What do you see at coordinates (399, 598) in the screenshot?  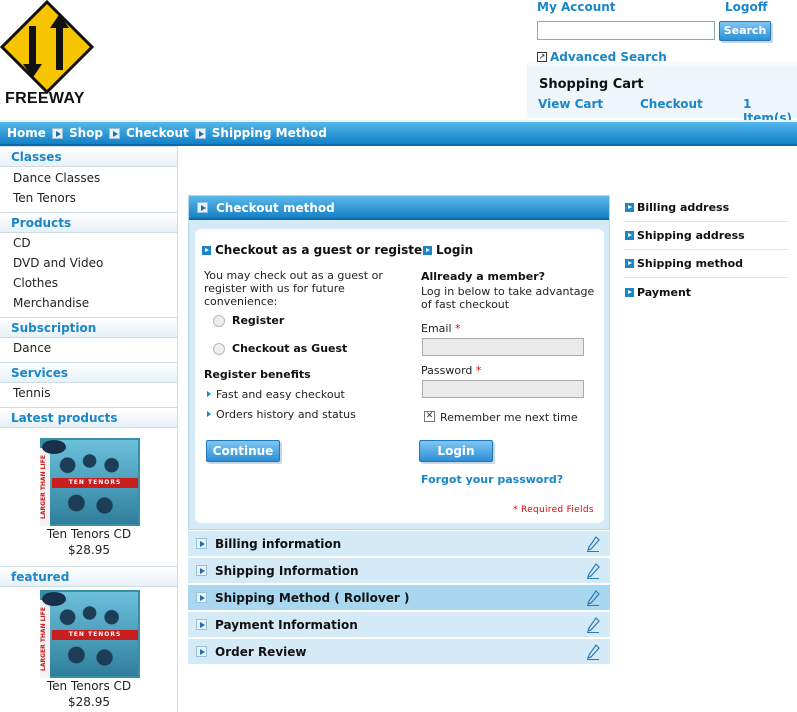 I see `step-shipping-method: Shipping Method ( Rollover )` at bounding box center [399, 598].